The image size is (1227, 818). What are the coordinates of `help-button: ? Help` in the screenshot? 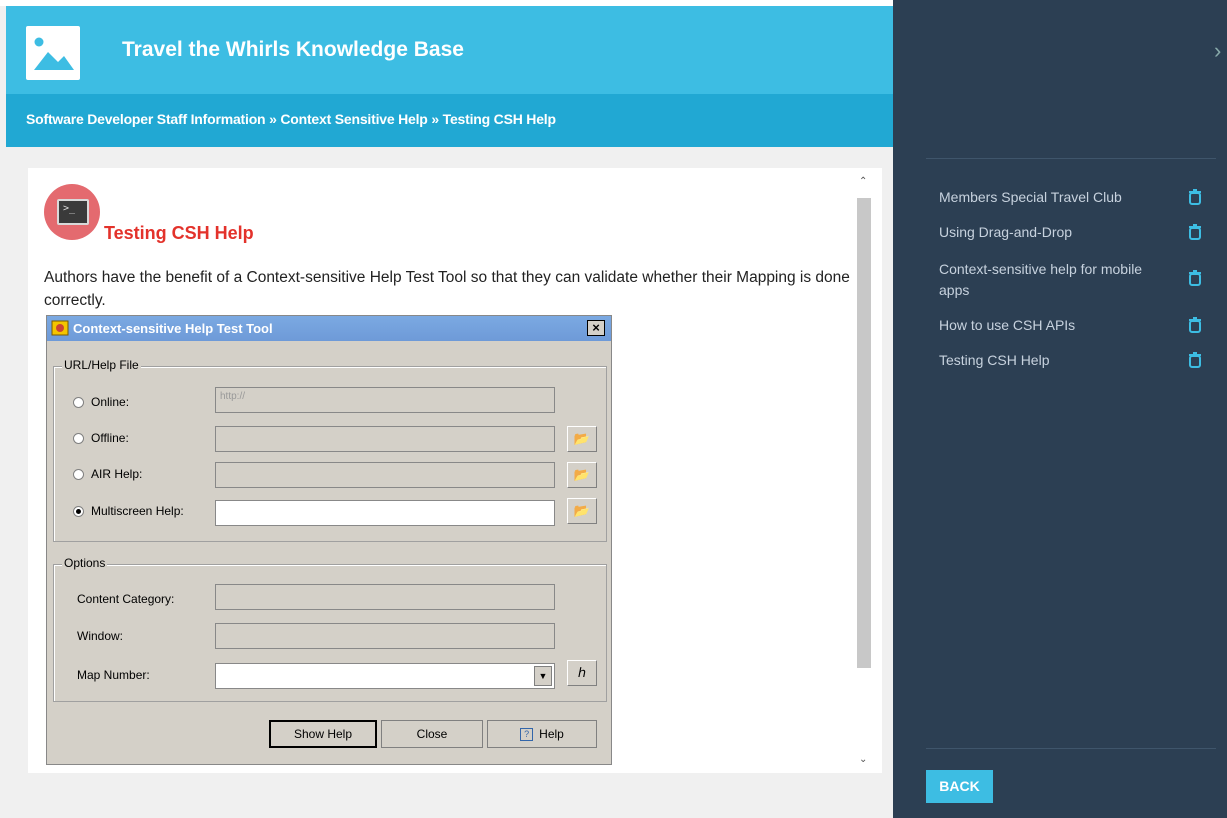 It's located at (542, 734).